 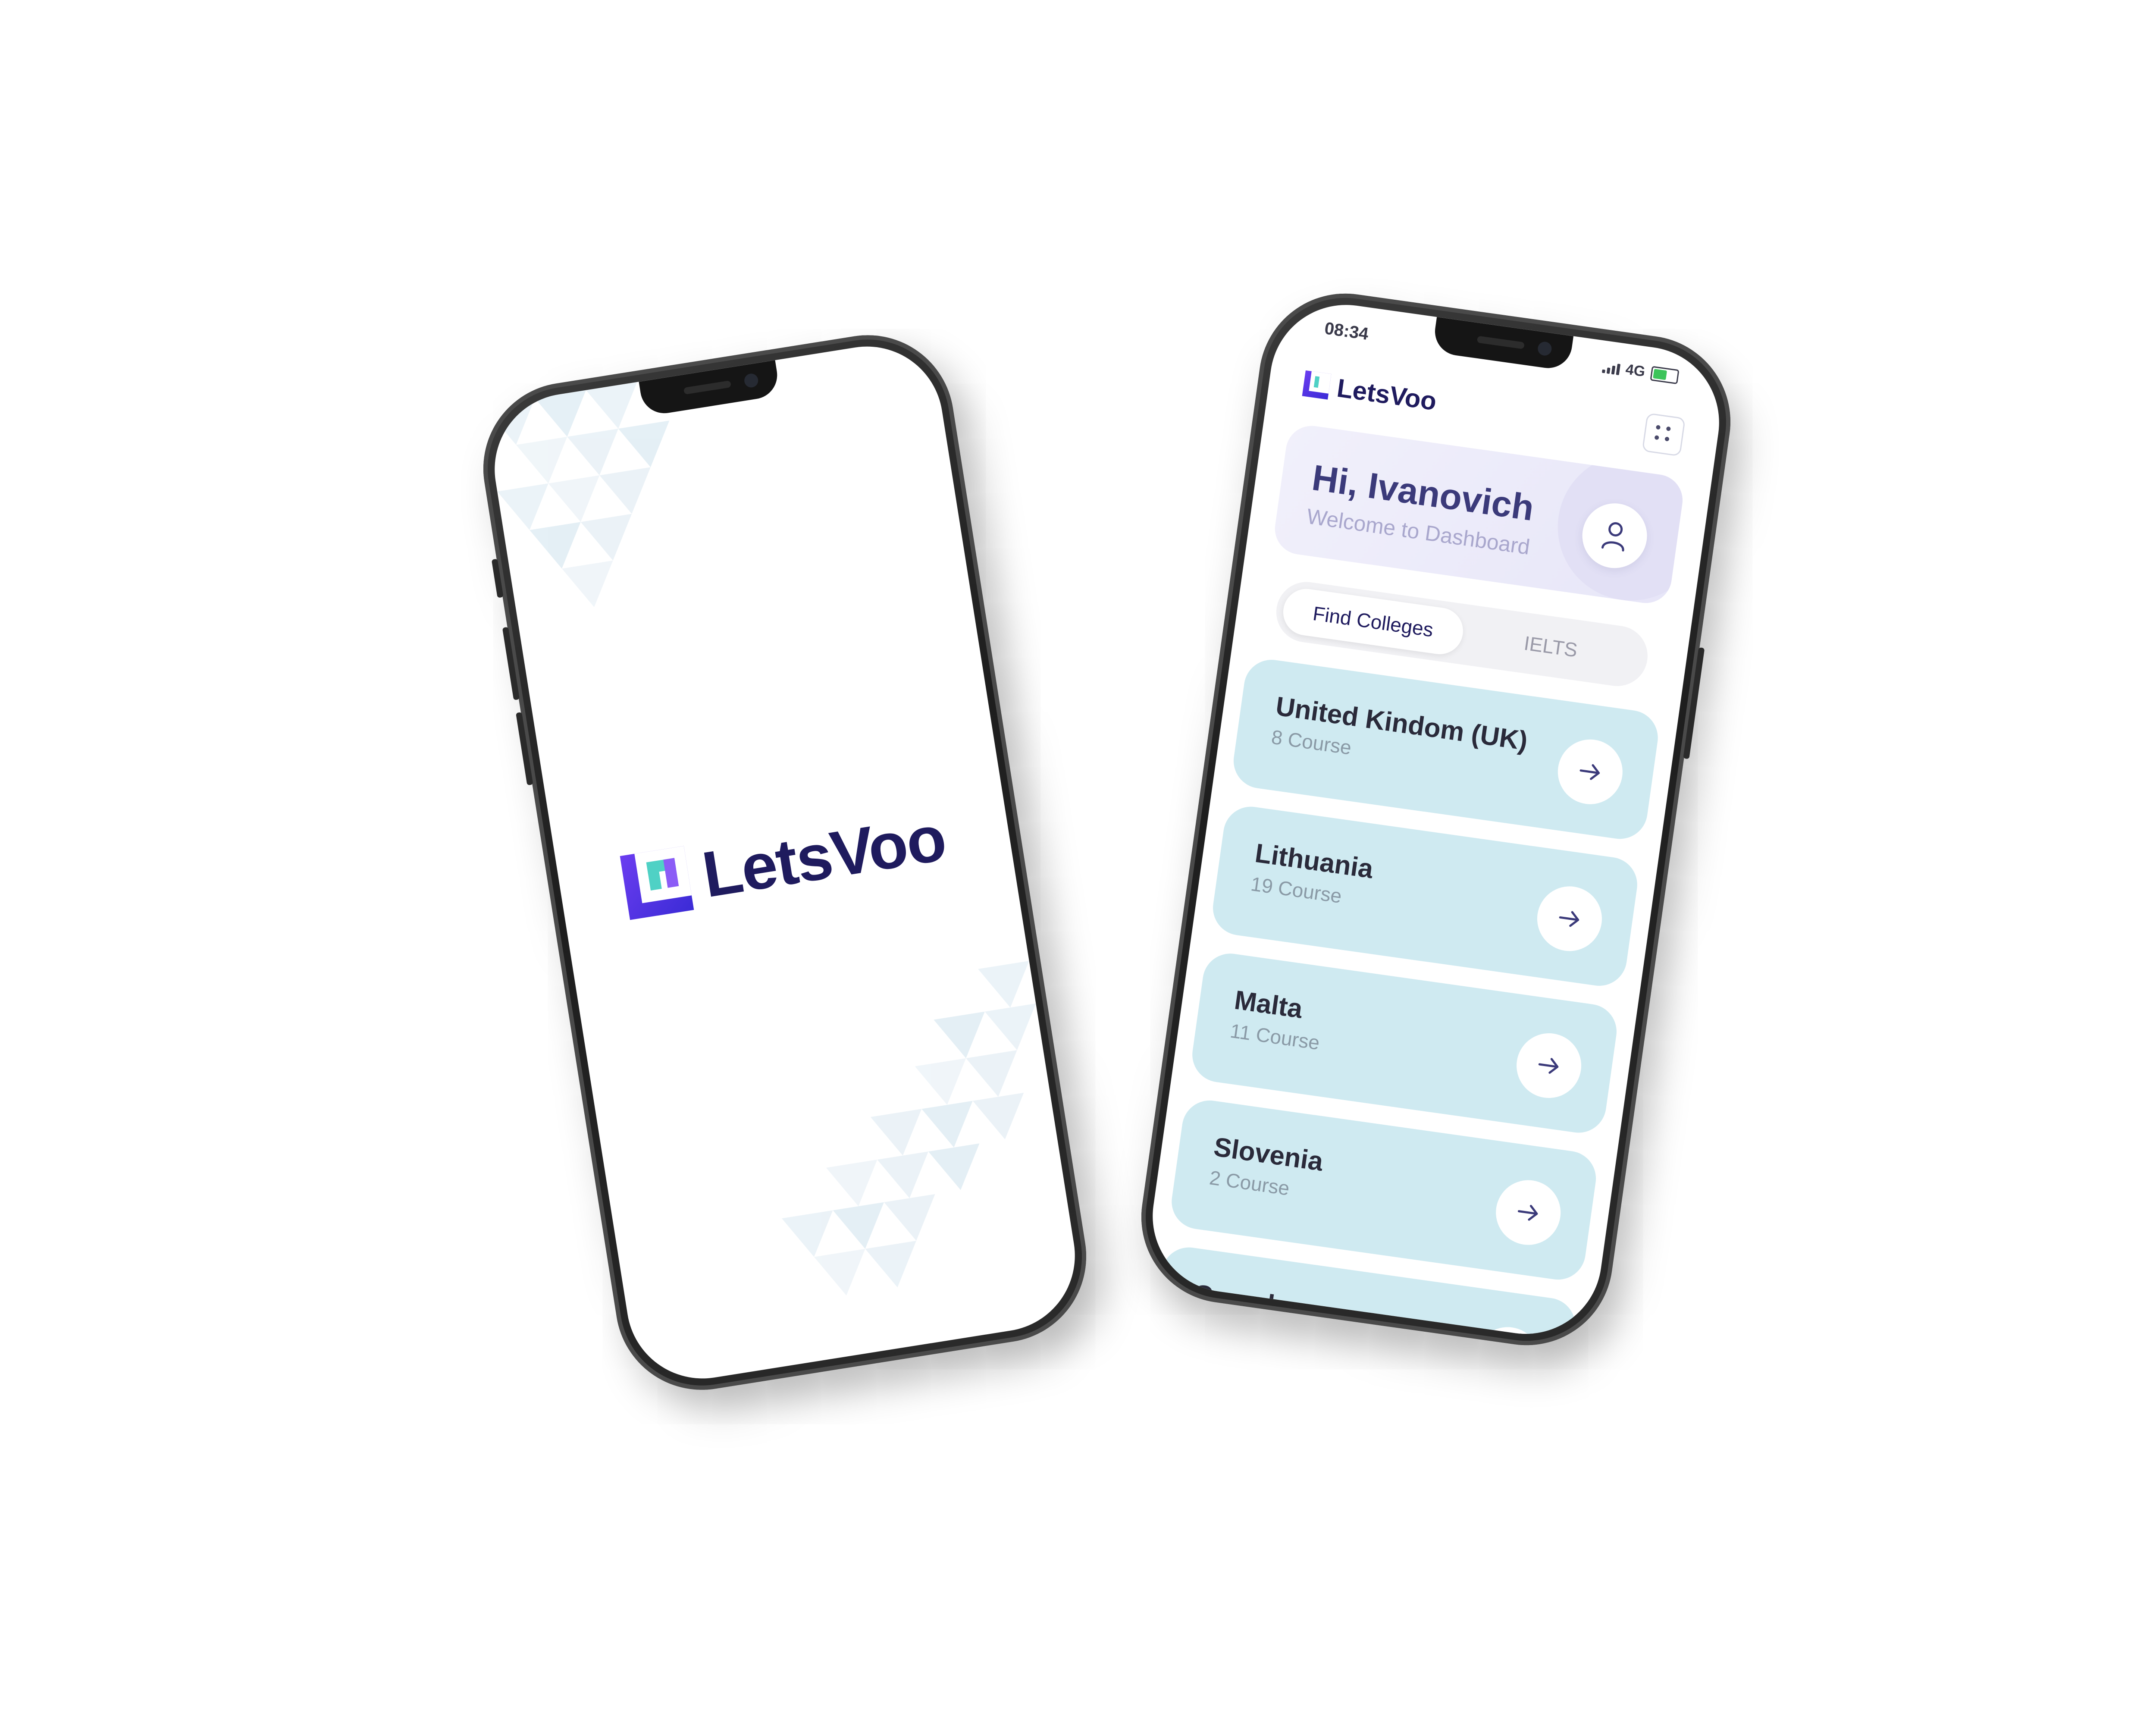 What do you see at coordinates (823, 856) in the screenshot?
I see `splash-brand-name: LetsVoo` at bounding box center [823, 856].